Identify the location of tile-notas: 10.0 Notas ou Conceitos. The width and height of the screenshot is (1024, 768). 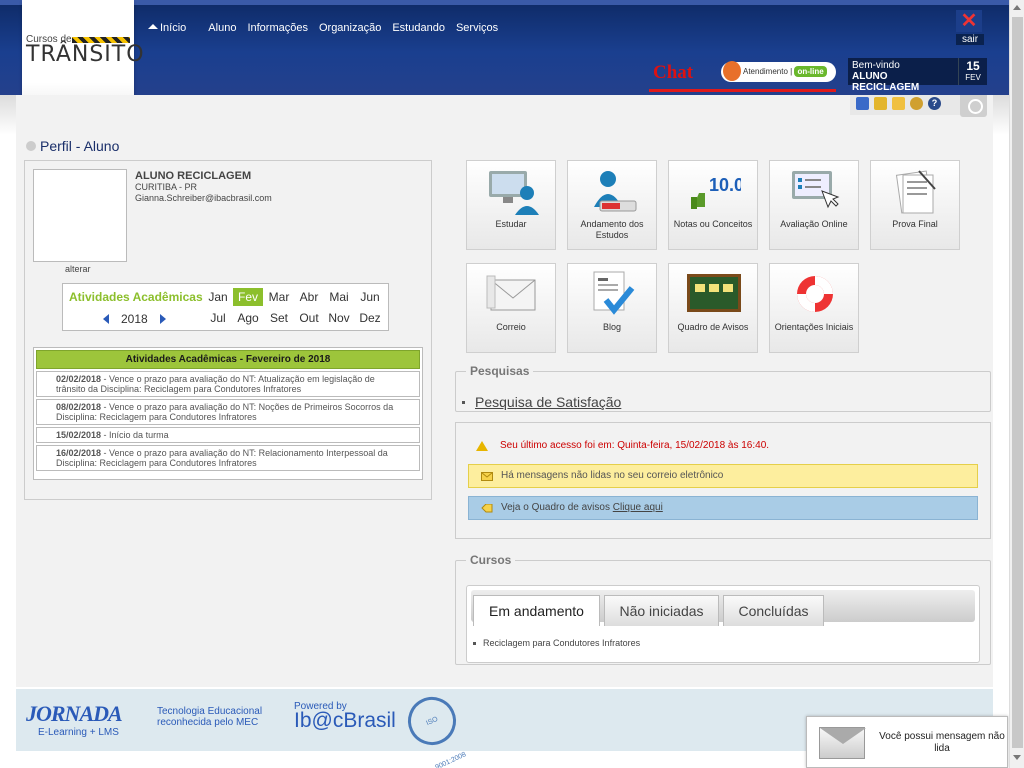
(713, 205).